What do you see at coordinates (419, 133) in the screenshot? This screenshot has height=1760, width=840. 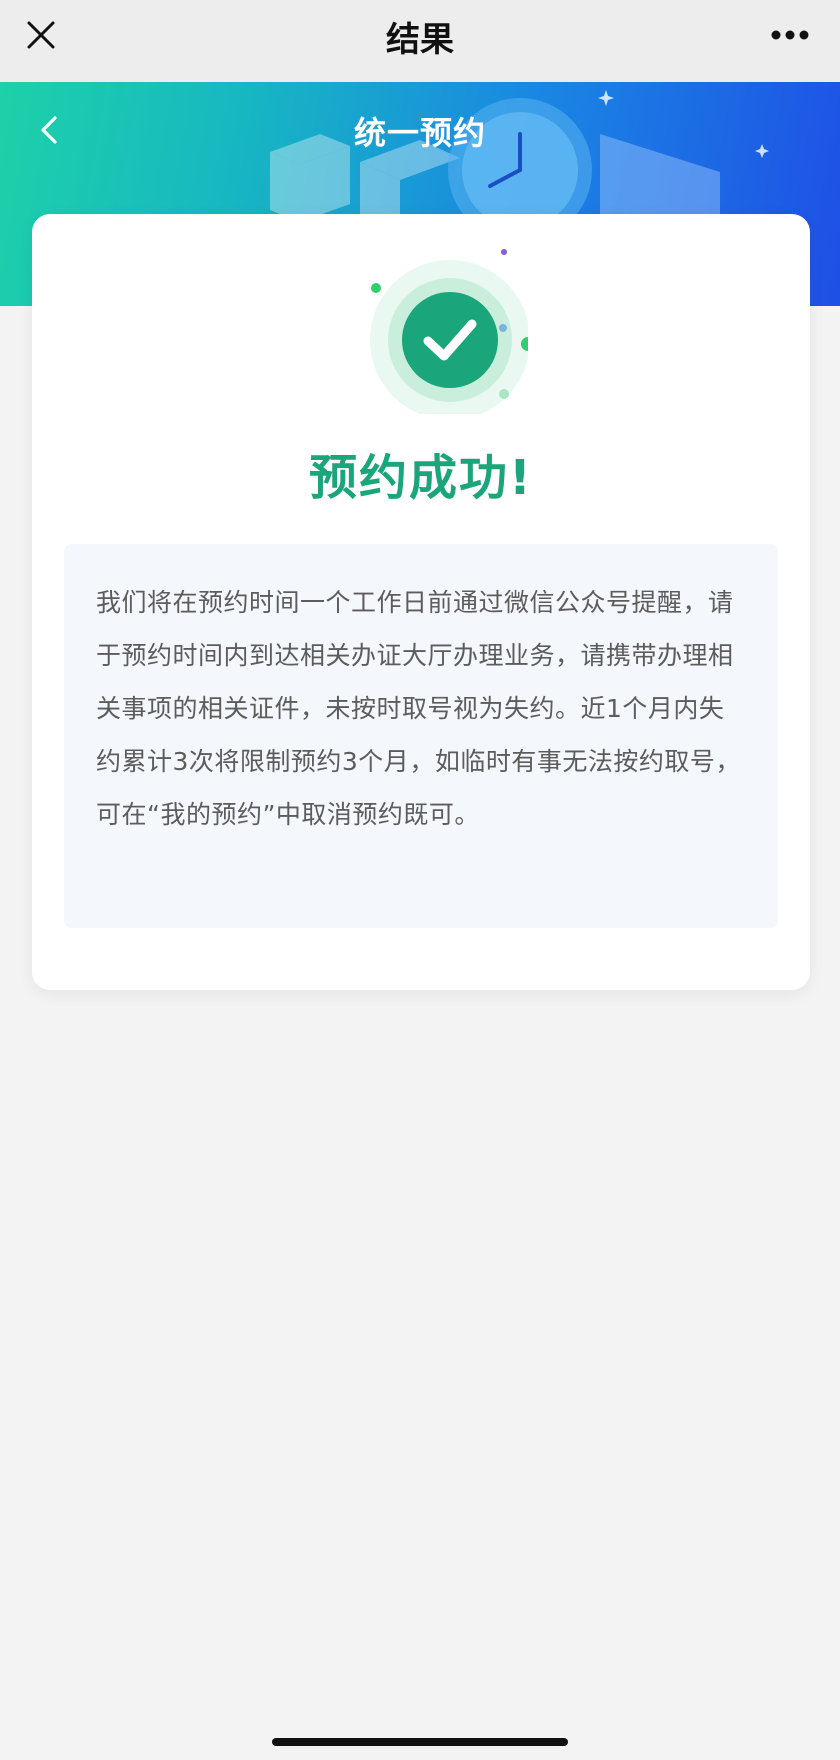 I see `banner-title: 统一预约` at bounding box center [419, 133].